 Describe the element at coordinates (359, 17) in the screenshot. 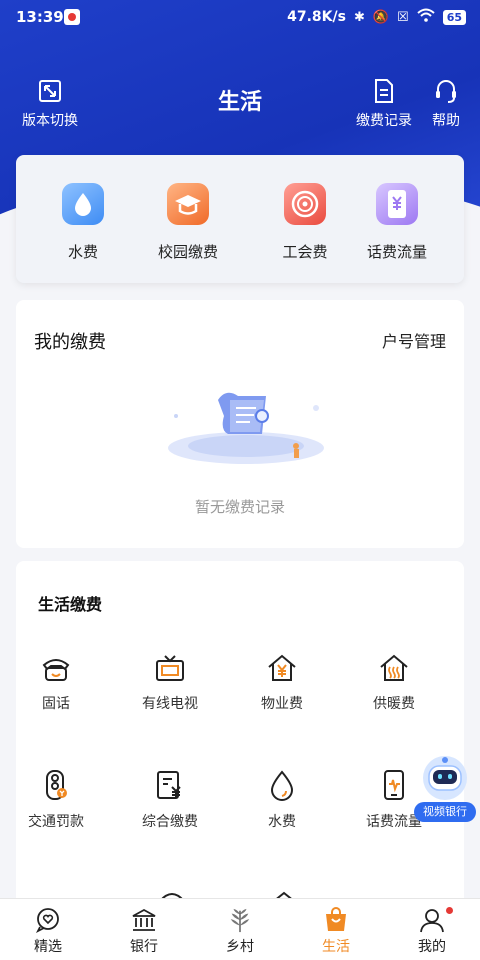

I see `bluetooth-icon: ✱` at that location.